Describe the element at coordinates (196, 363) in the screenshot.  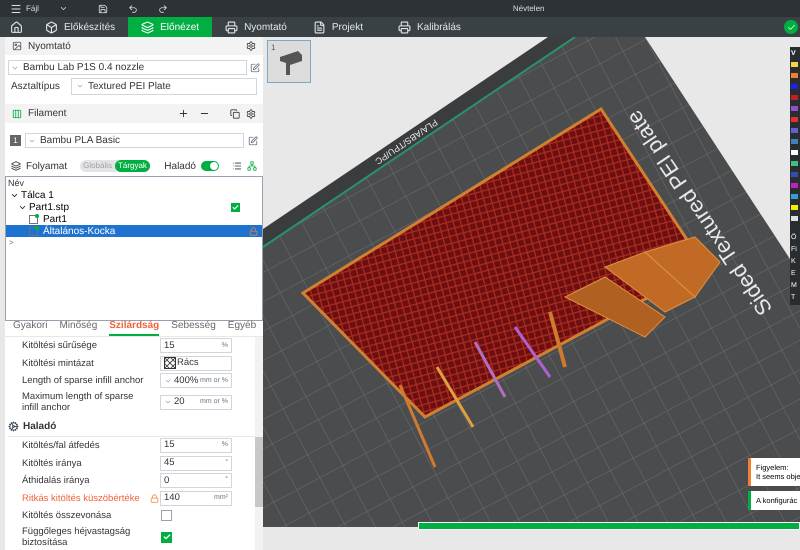
I see `setting-field: Rács` at that location.